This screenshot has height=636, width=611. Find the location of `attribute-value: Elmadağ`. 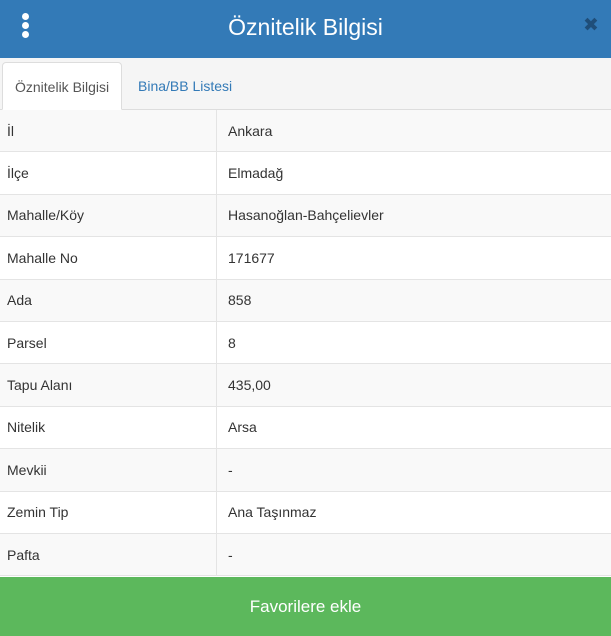

attribute-value: Elmadağ is located at coordinates (256, 173).